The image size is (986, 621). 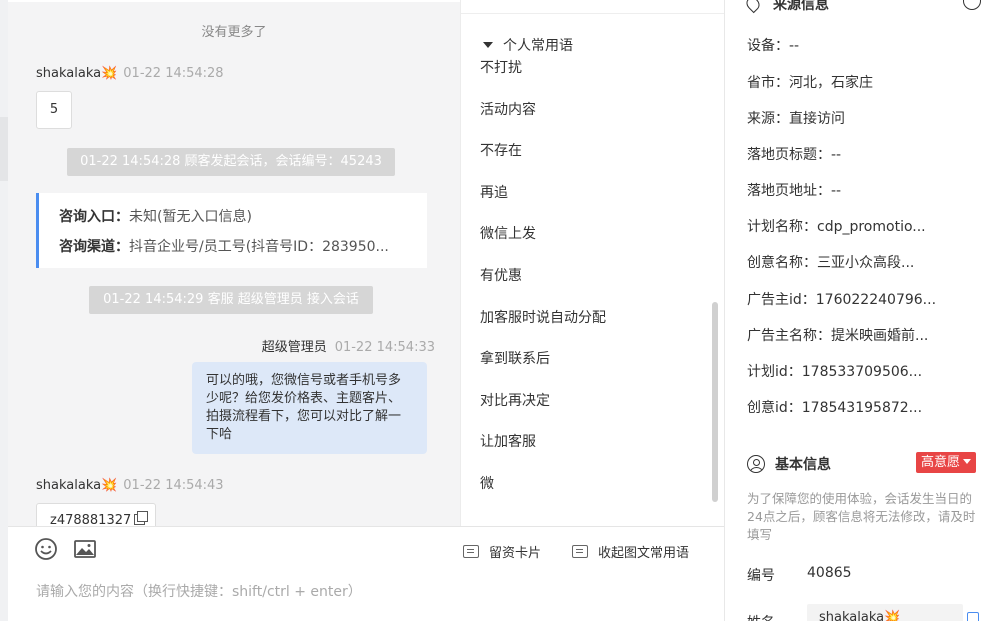 What do you see at coordinates (803, 465) in the screenshot?
I see `basic-info-title: 基本信息` at bounding box center [803, 465].